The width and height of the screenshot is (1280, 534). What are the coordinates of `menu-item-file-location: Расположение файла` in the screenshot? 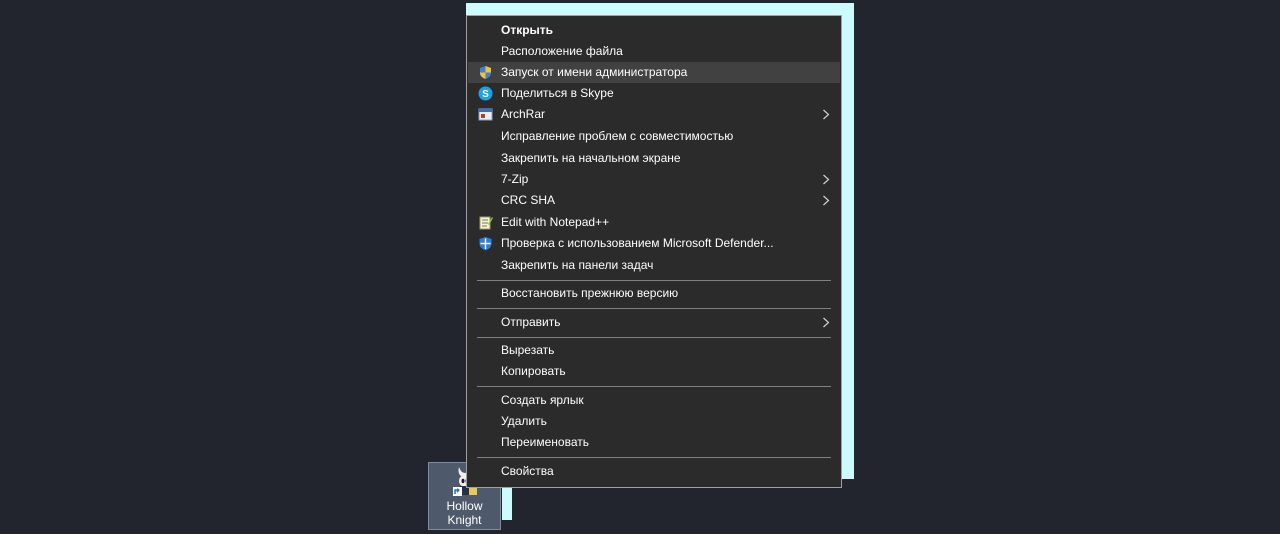 It's located at (654, 51).